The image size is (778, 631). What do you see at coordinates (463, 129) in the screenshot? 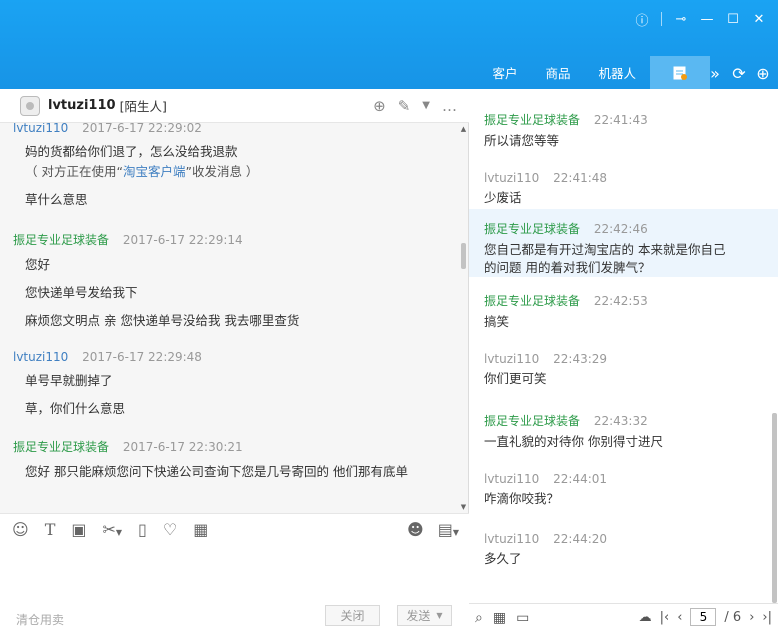
I see `scroll-up-icon: ▲` at bounding box center [463, 129].